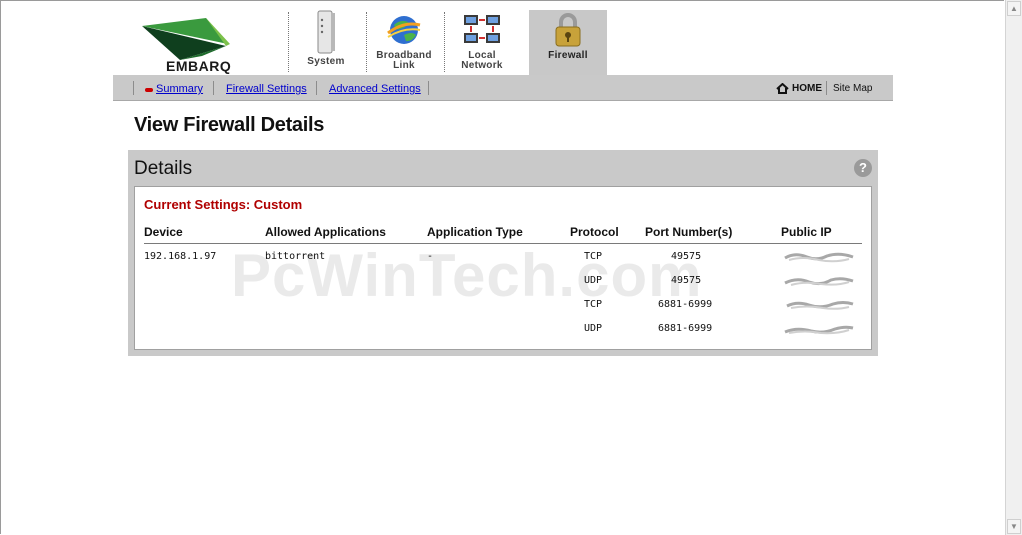  I want to click on application-type: -, so click(430, 256).